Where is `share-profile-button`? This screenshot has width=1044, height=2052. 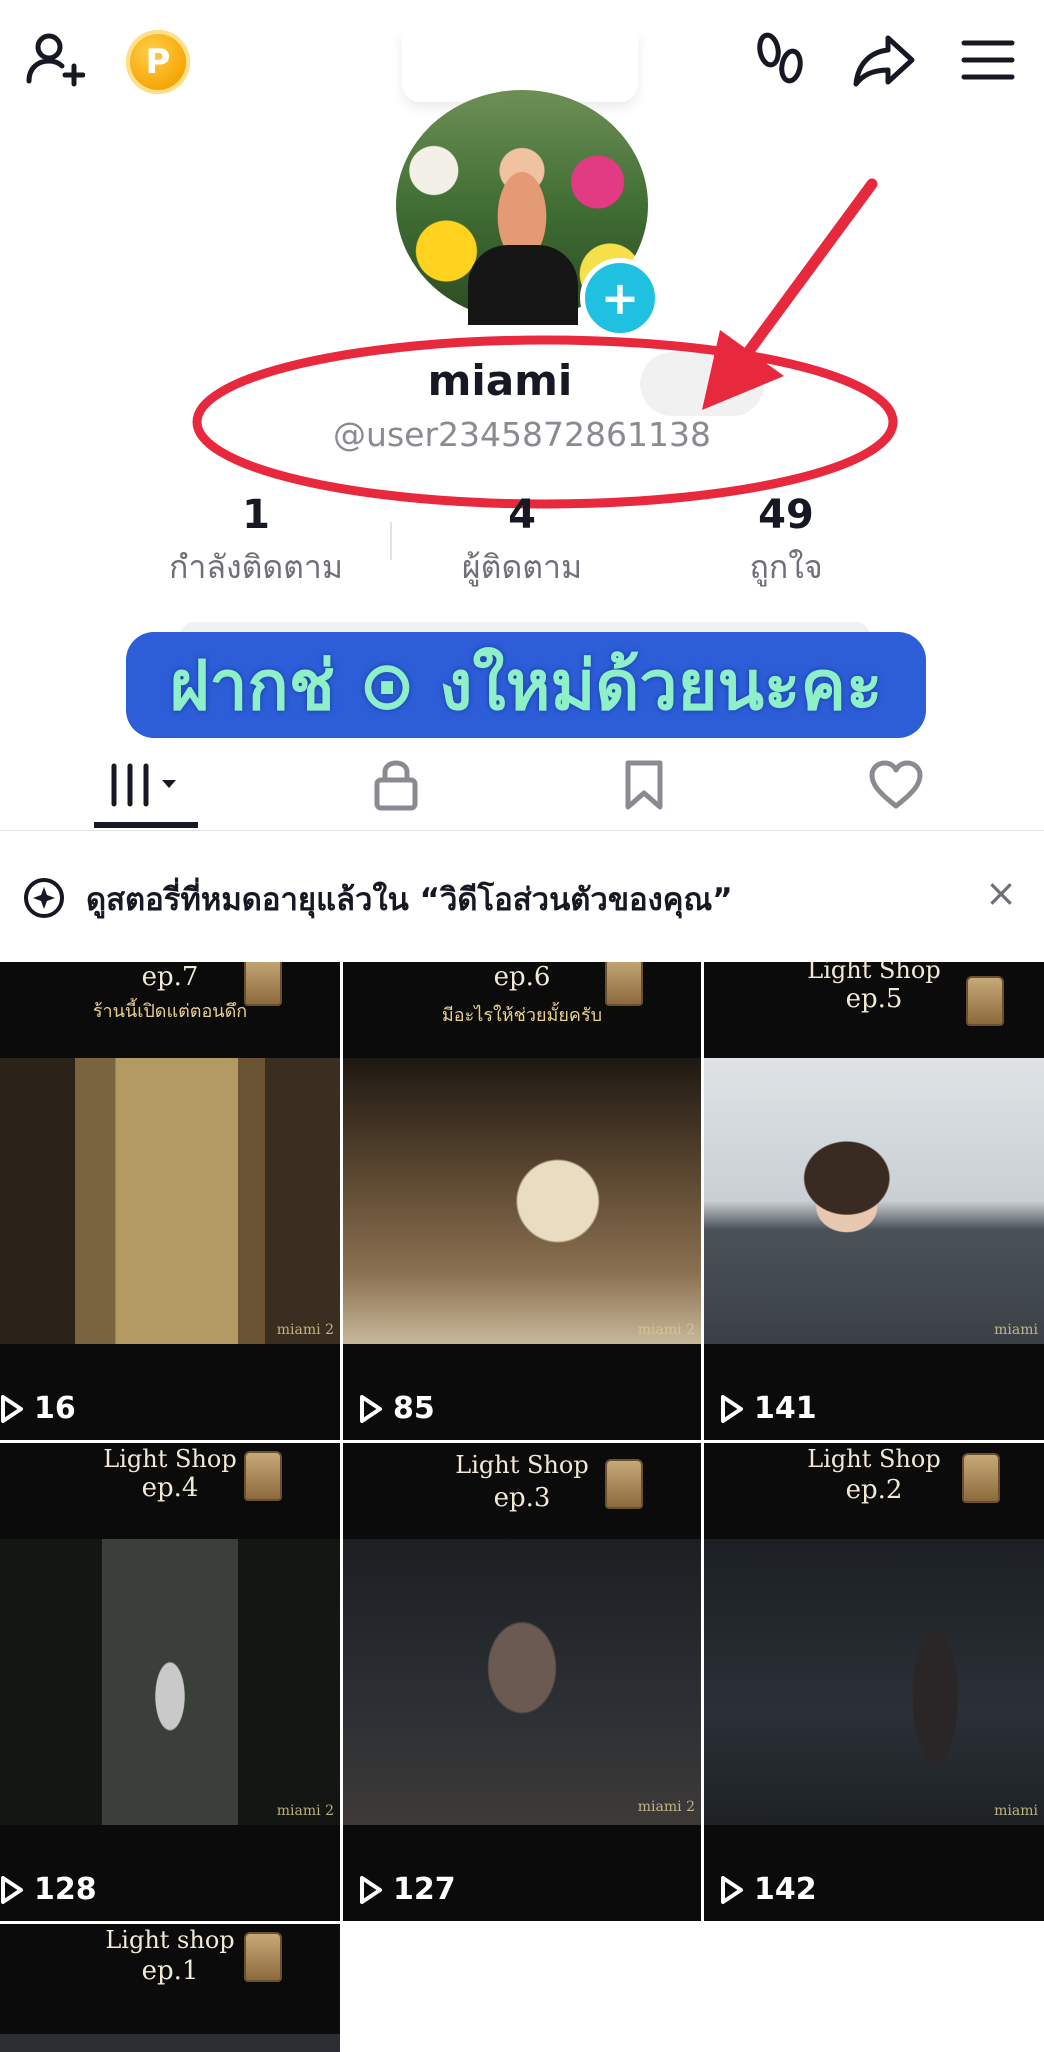
share-profile-button is located at coordinates (884, 60).